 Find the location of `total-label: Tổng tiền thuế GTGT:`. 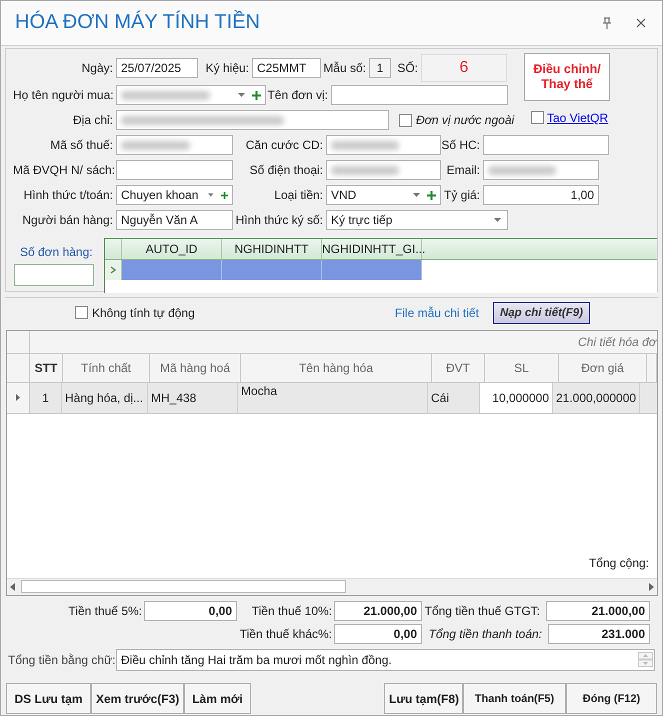

total-label: Tổng tiền thuế GTGT: is located at coordinates (482, 611).